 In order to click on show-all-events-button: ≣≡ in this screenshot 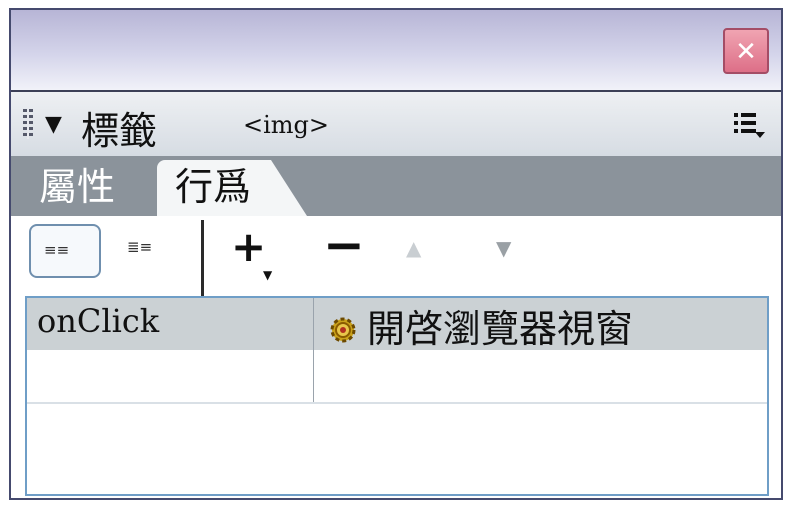, I will do `click(146, 251)`.